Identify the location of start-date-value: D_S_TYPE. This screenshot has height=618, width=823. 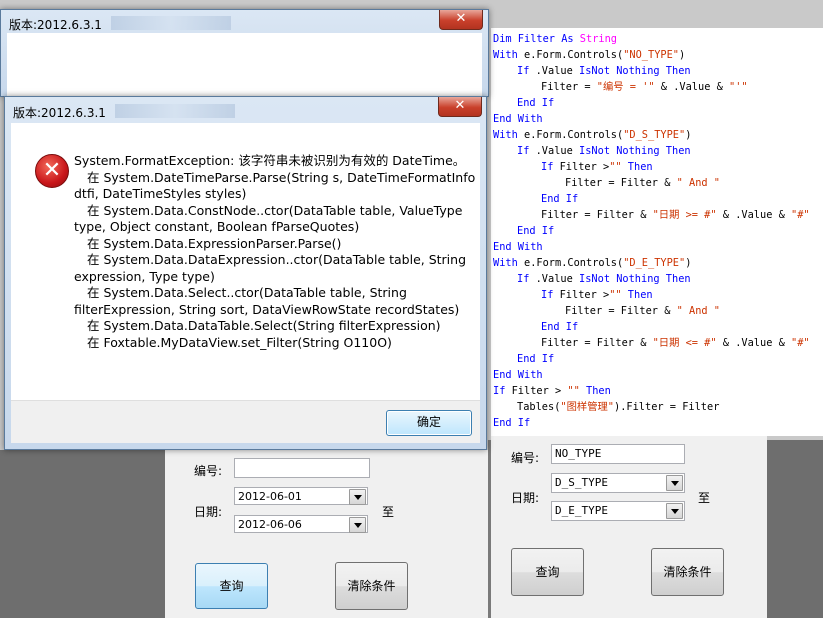
(581, 482).